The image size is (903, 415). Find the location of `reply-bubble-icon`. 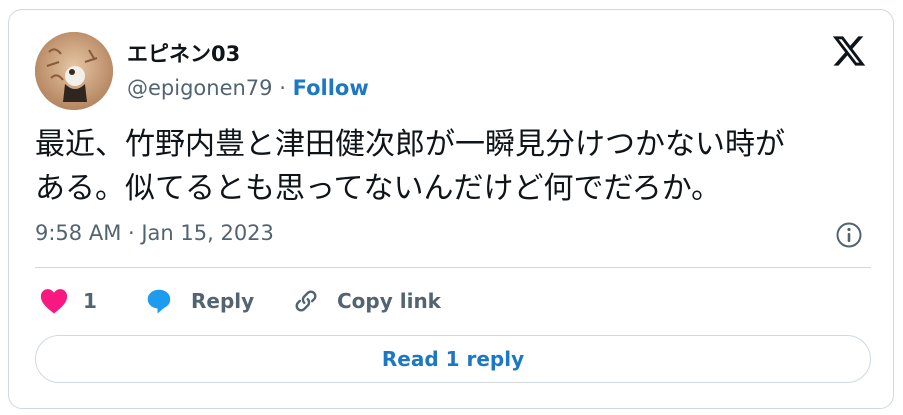

reply-bubble-icon is located at coordinates (159, 301).